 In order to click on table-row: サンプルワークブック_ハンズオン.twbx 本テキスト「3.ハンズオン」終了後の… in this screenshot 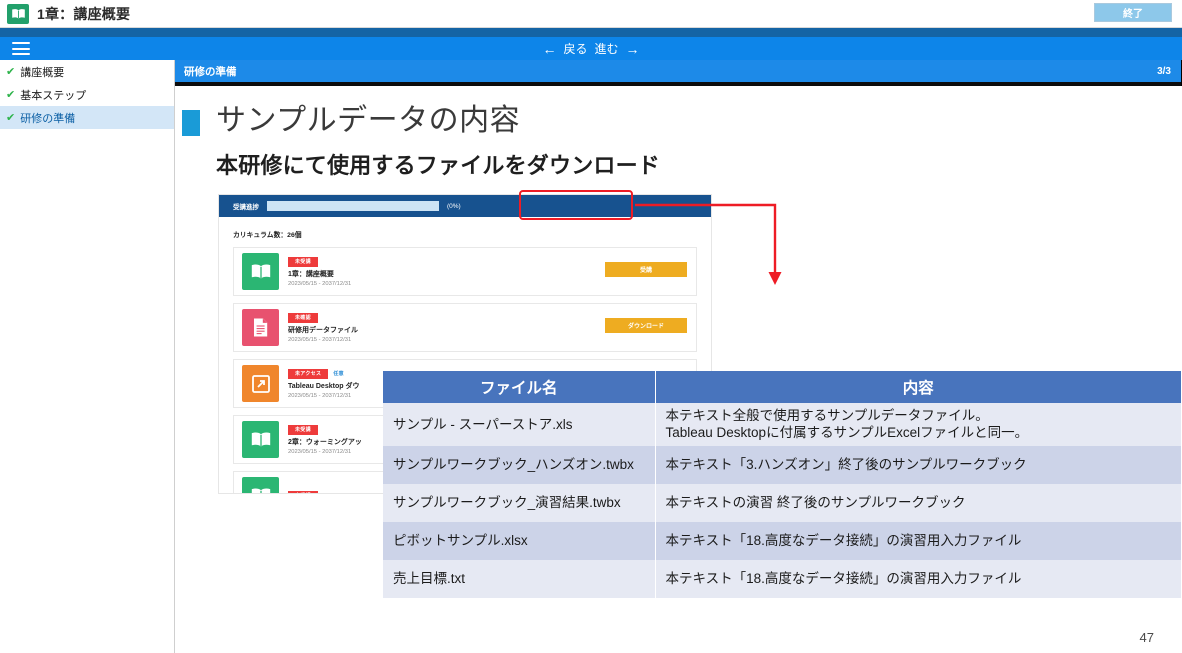, I will do `click(782, 464)`.